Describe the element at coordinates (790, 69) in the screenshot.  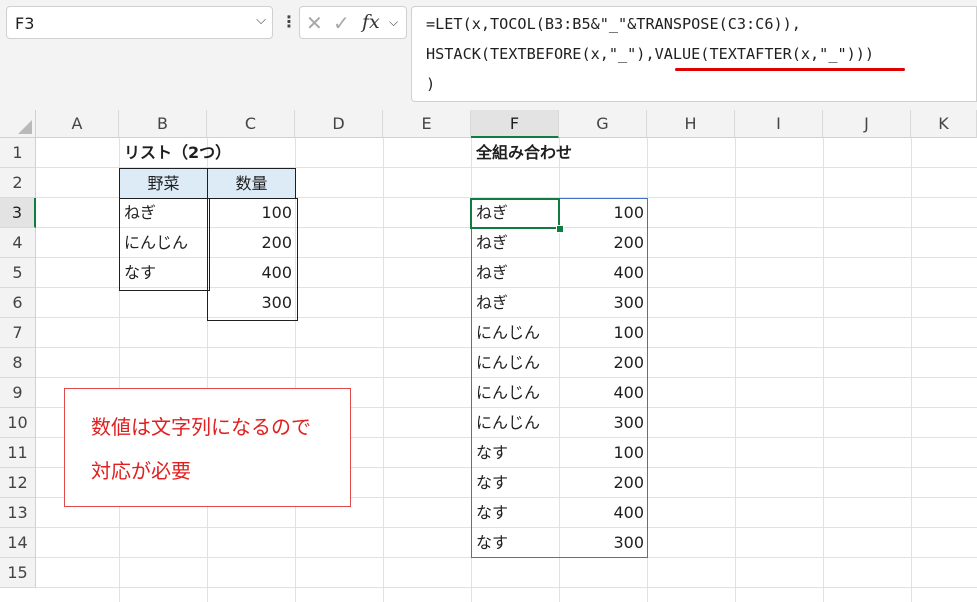
I see `formula-highlight-underline` at that location.